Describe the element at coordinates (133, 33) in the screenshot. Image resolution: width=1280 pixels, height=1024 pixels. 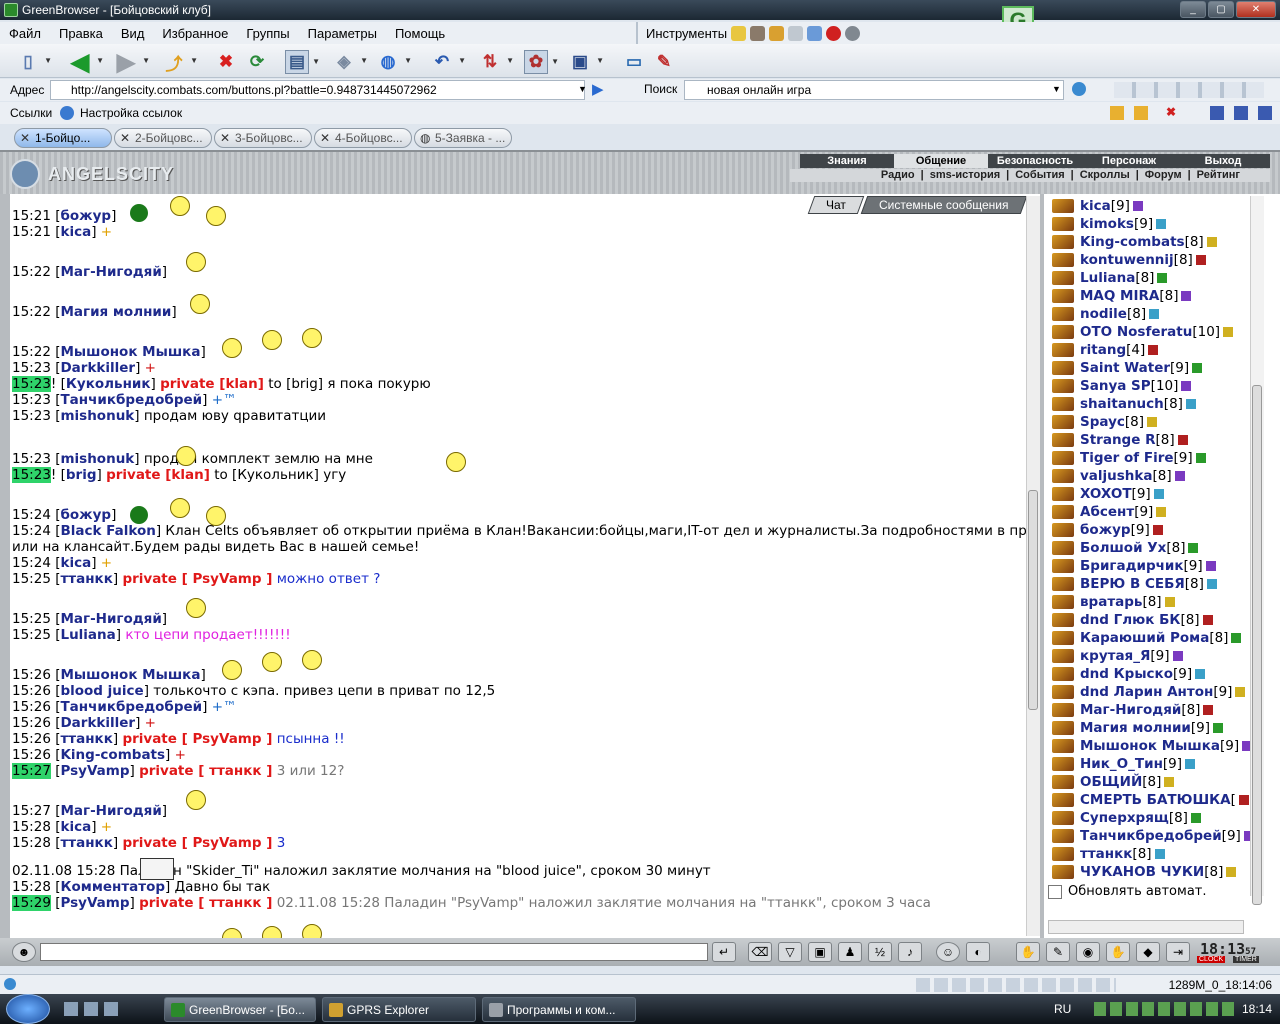
I see `menu-view: Вид` at that location.